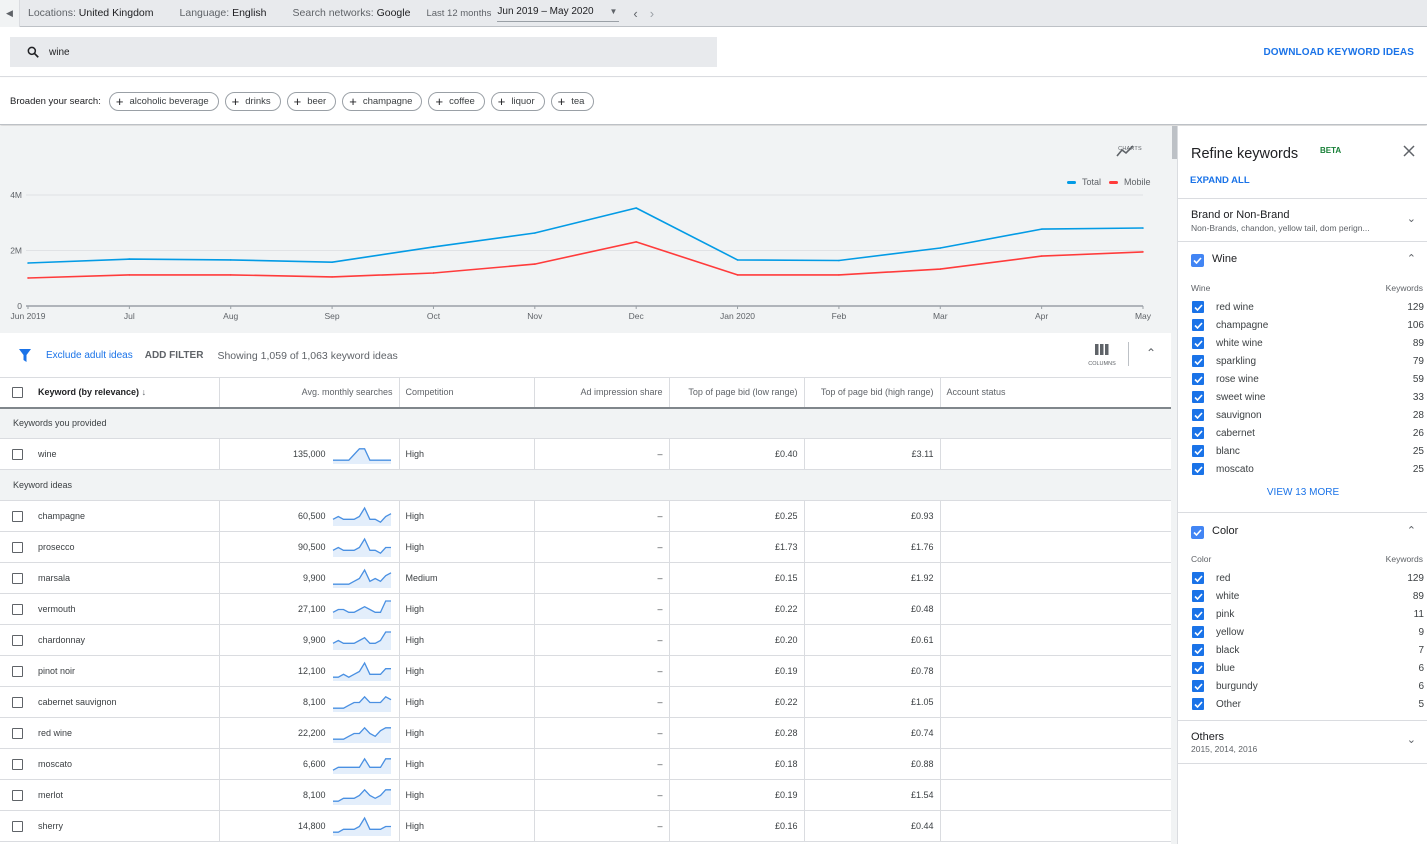  I want to click on collapse-chevron-up-icon: ⌃, so click(1151, 353).